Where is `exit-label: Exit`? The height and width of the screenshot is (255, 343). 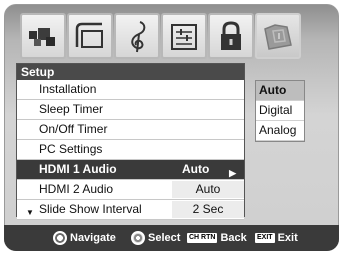
exit-label: Exit is located at coordinates (287, 238).